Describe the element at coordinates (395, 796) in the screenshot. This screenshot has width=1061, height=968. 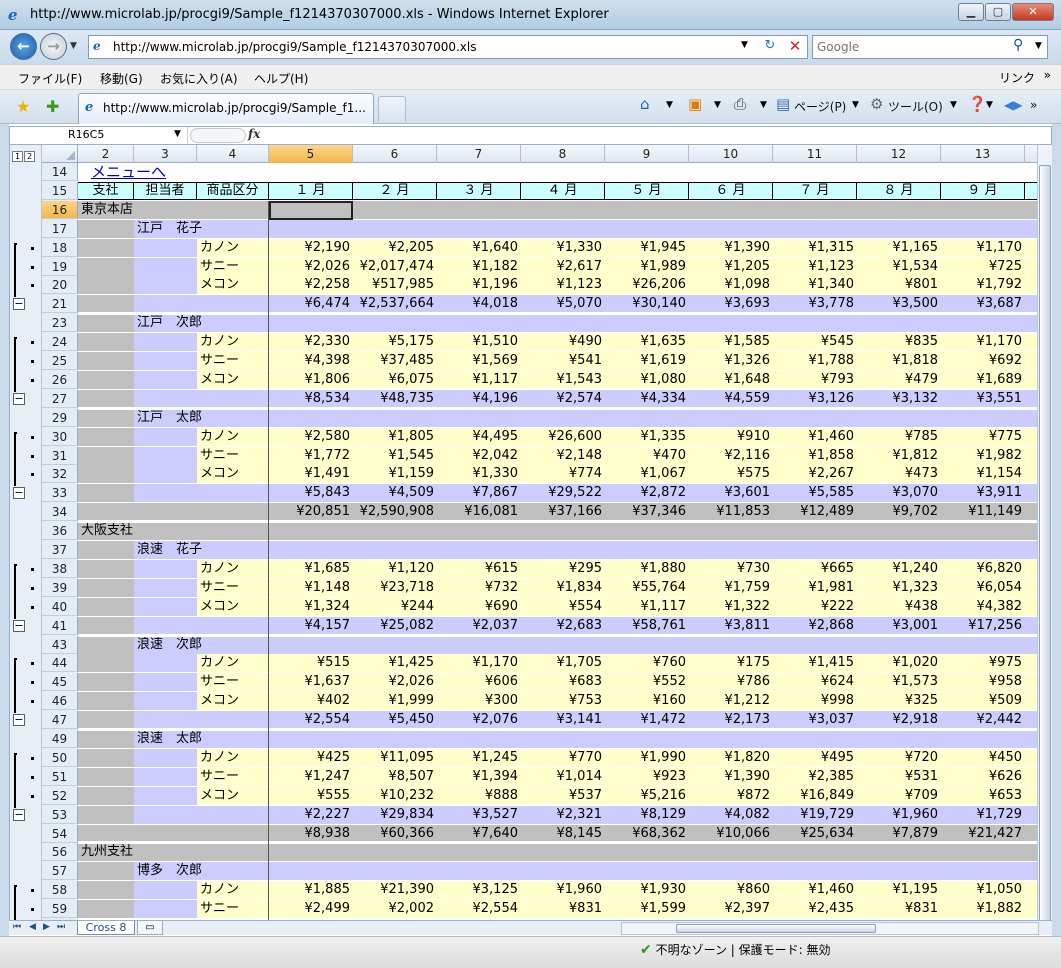
I see `value-cell: ¥10,232` at that location.